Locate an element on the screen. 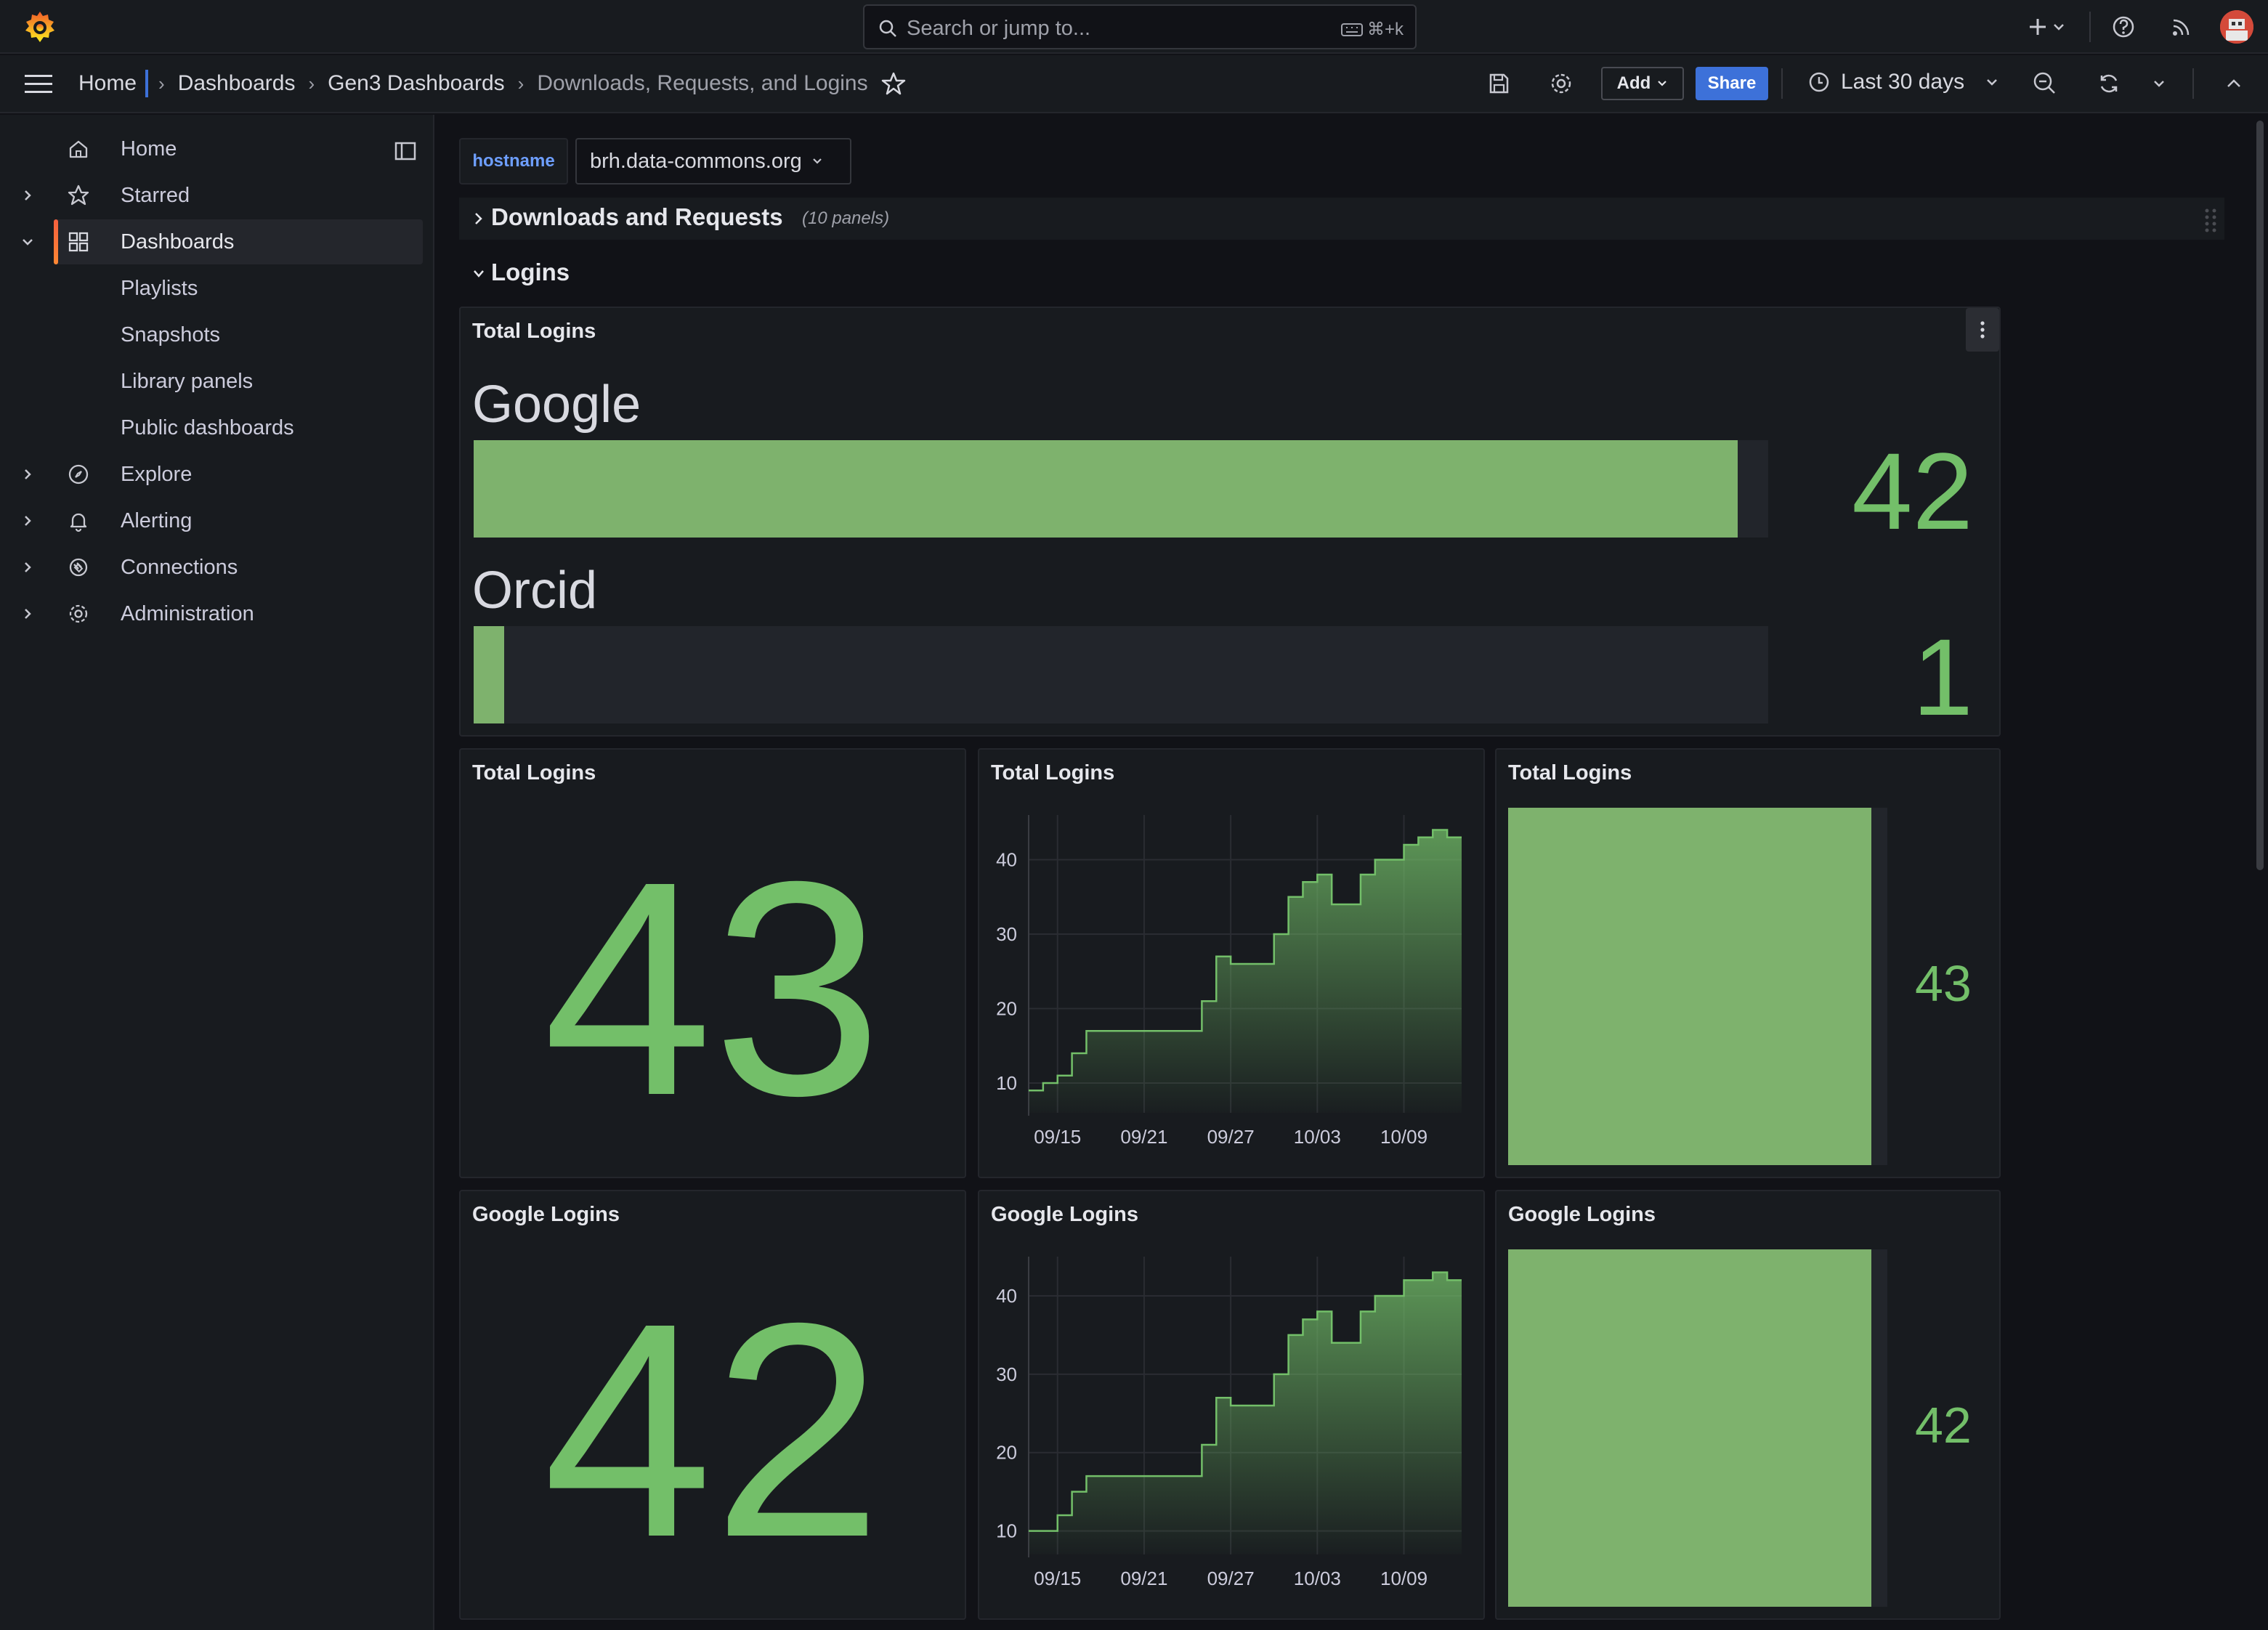  avatar-icon is located at coordinates (2236, 27).